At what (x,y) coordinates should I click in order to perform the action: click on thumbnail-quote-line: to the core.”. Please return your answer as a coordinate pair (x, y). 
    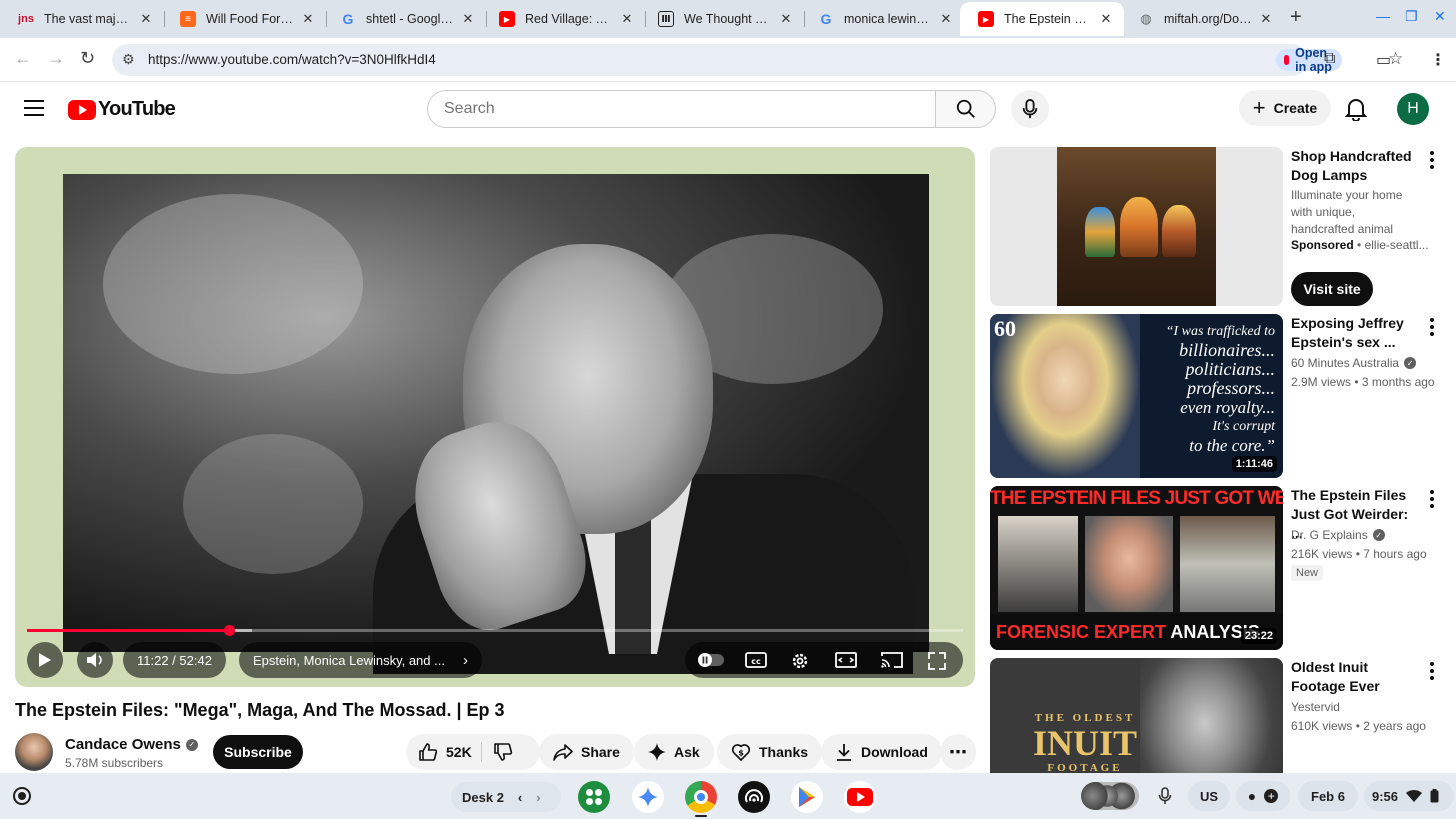
    Looking at the image, I should click on (1232, 445).